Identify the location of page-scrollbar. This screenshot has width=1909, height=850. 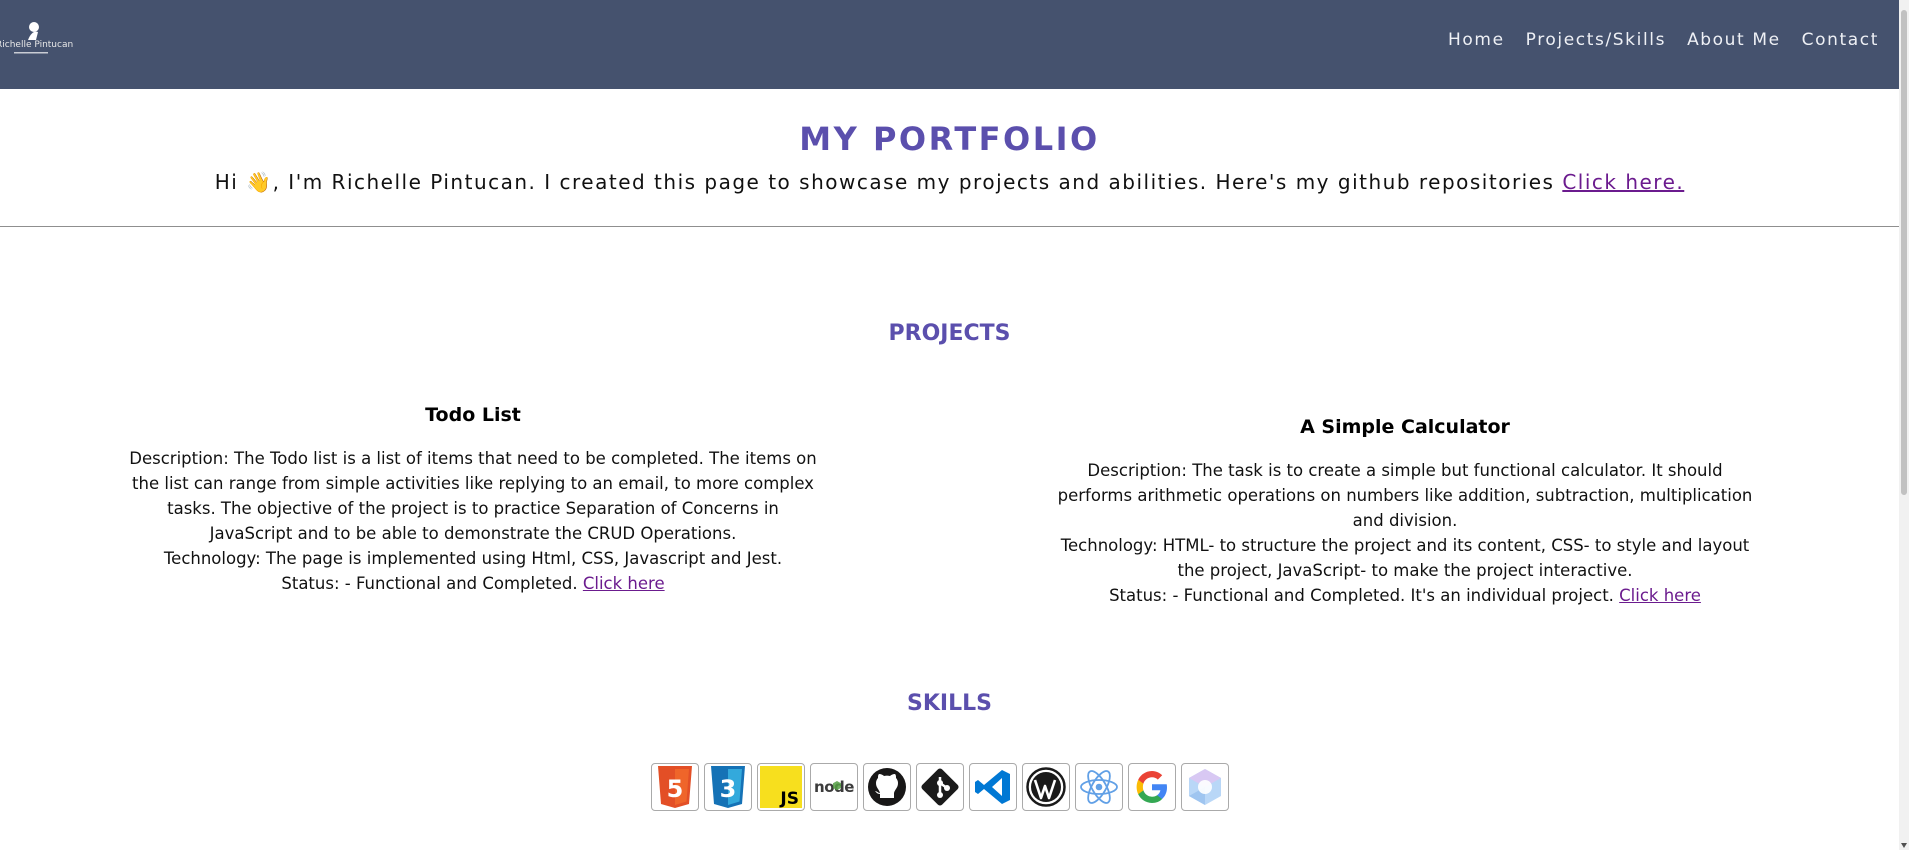
(1904, 425).